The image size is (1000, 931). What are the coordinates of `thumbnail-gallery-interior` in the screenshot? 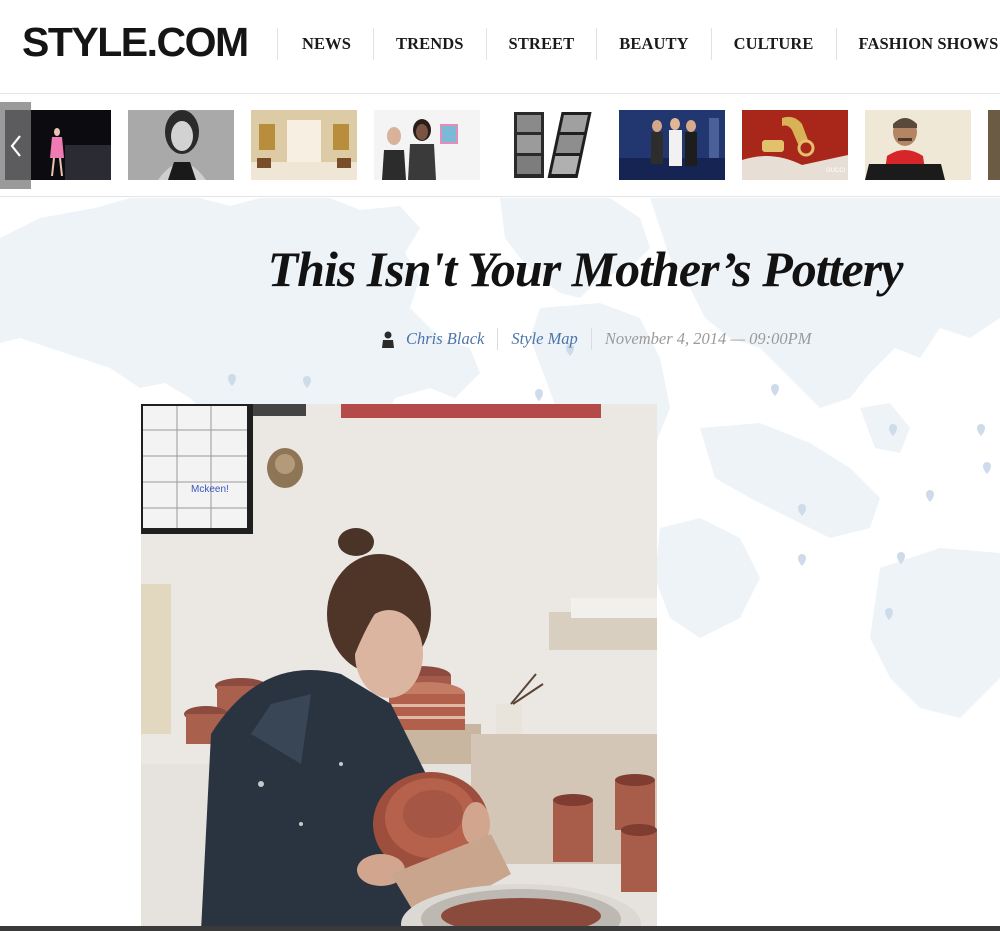 It's located at (304, 145).